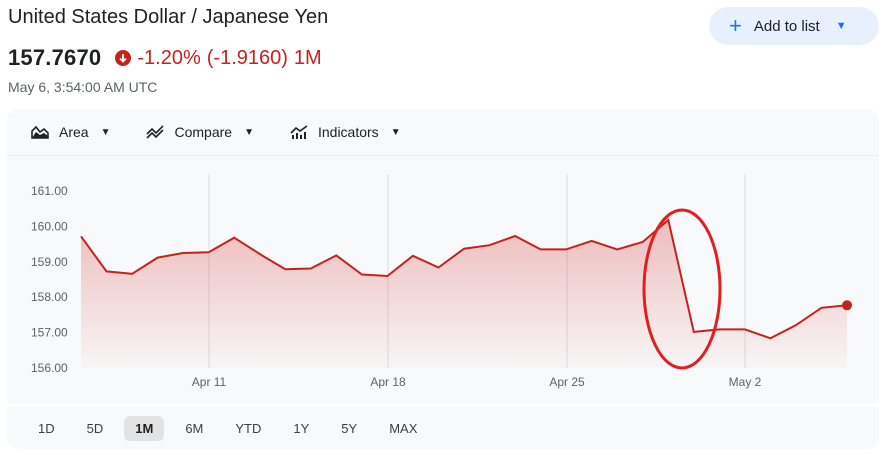 The image size is (890, 456). Describe the element at coordinates (40, 132) in the screenshot. I see `area-chart-icon` at that location.